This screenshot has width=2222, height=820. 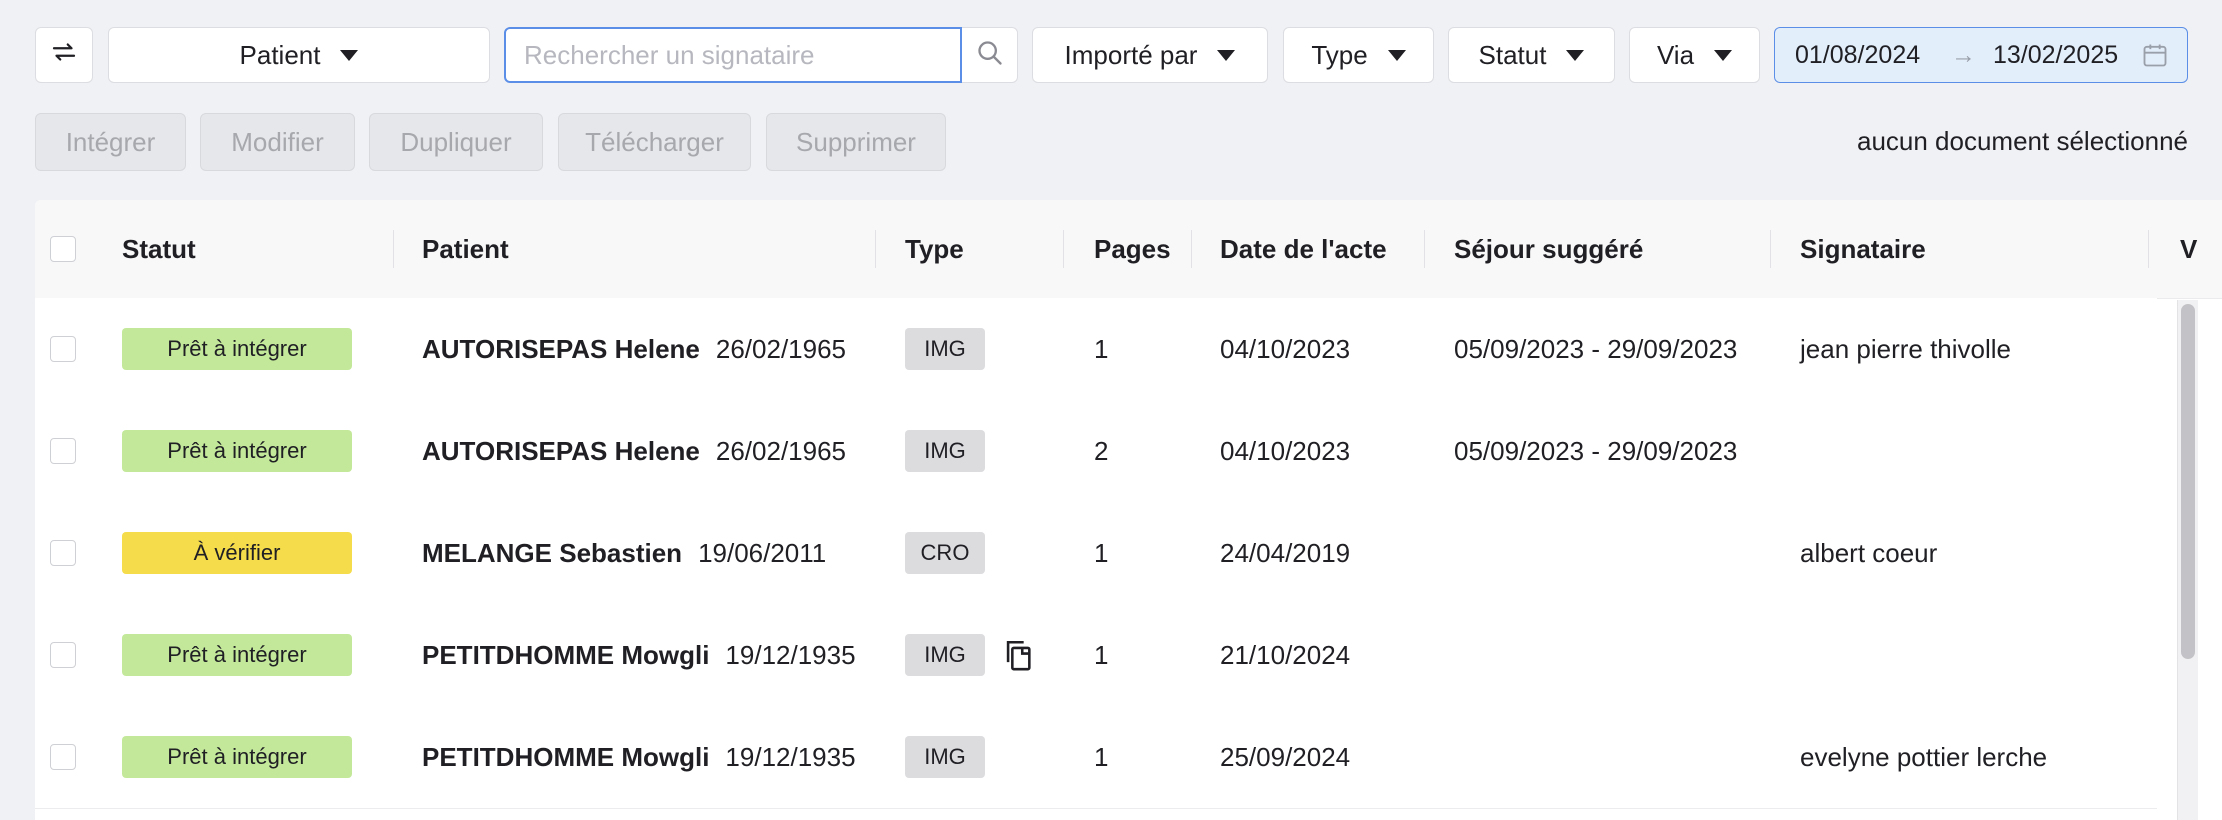 What do you see at coordinates (465, 249) in the screenshot?
I see `header-patient: Patient` at bounding box center [465, 249].